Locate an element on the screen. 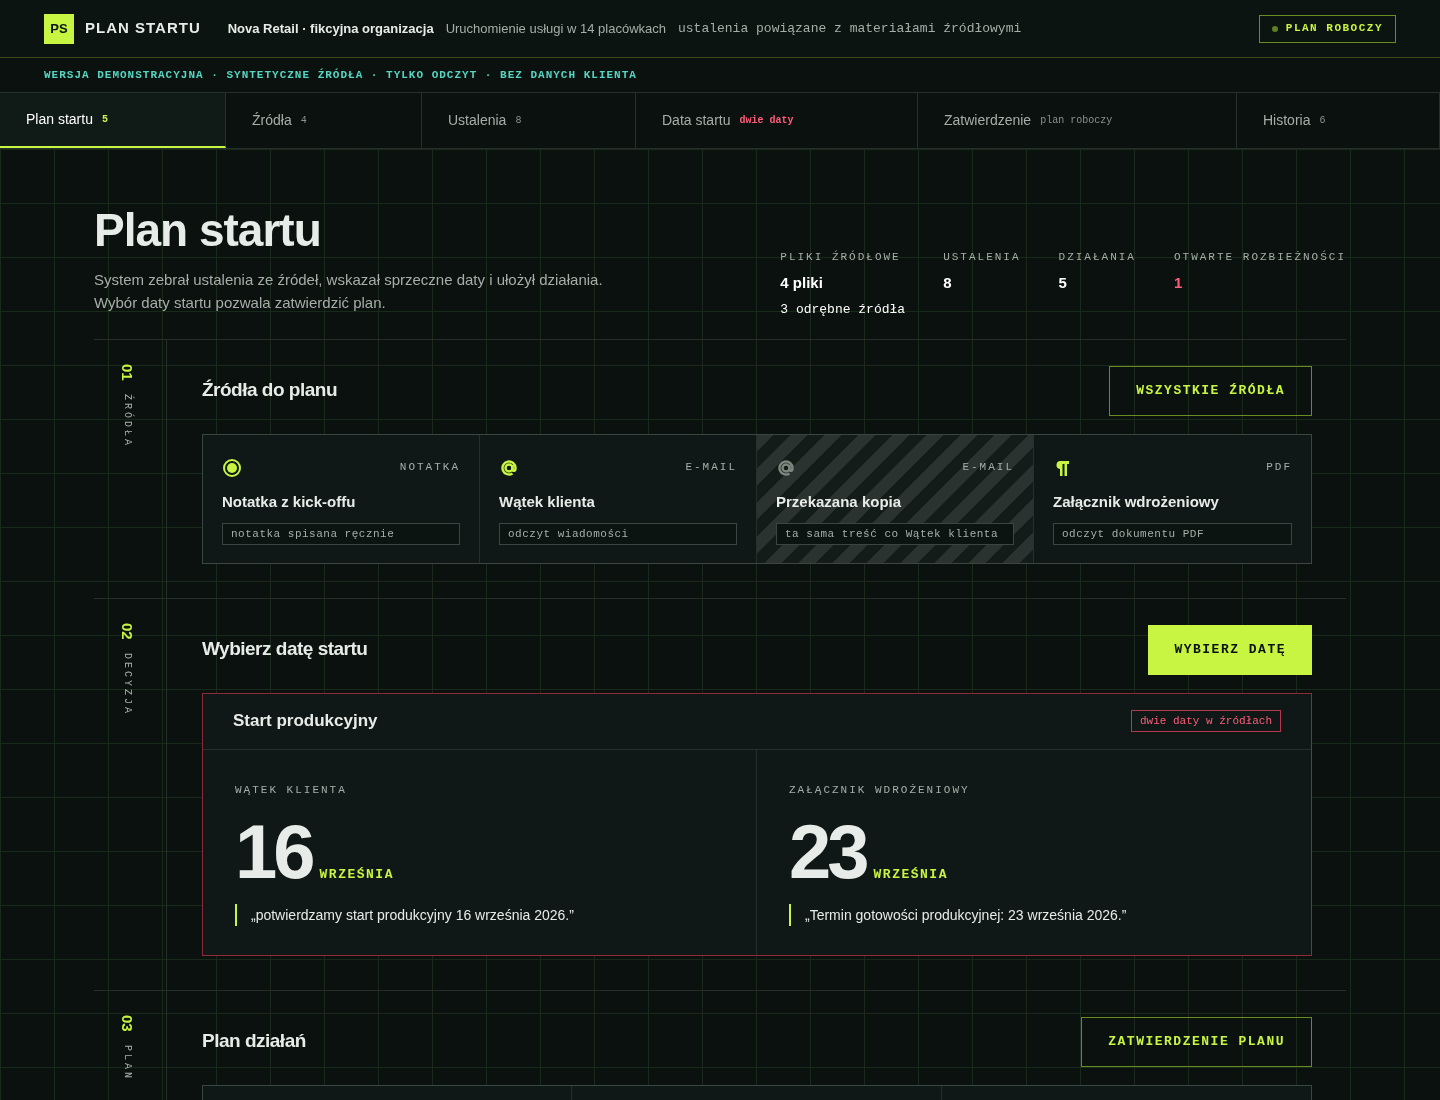 The height and width of the screenshot is (1100, 1440). action-button: WYBIERZ DATĘ is located at coordinates (1230, 649).